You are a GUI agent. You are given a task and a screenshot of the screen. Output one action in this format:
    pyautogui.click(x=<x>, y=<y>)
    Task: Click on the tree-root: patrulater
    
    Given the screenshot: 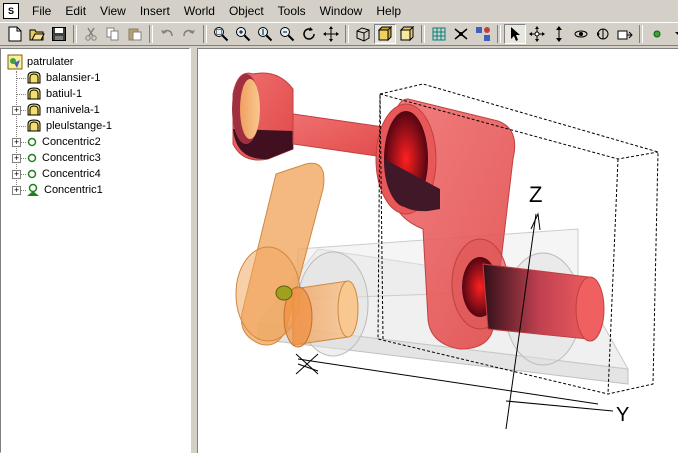 What is the action you would take?
    pyautogui.click(x=40, y=62)
    